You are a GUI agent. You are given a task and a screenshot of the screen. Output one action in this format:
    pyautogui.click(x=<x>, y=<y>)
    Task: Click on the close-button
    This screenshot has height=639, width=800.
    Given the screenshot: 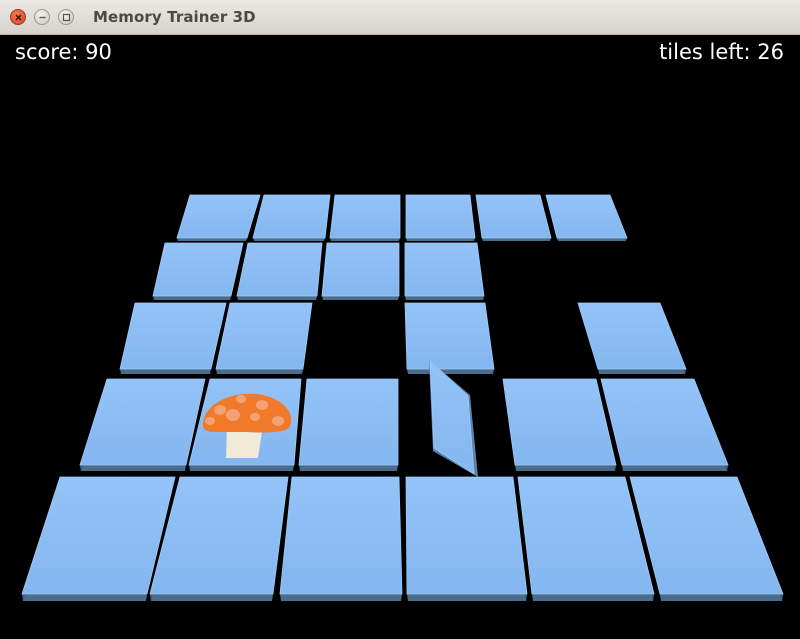 What is the action you would take?
    pyautogui.click(x=18, y=17)
    